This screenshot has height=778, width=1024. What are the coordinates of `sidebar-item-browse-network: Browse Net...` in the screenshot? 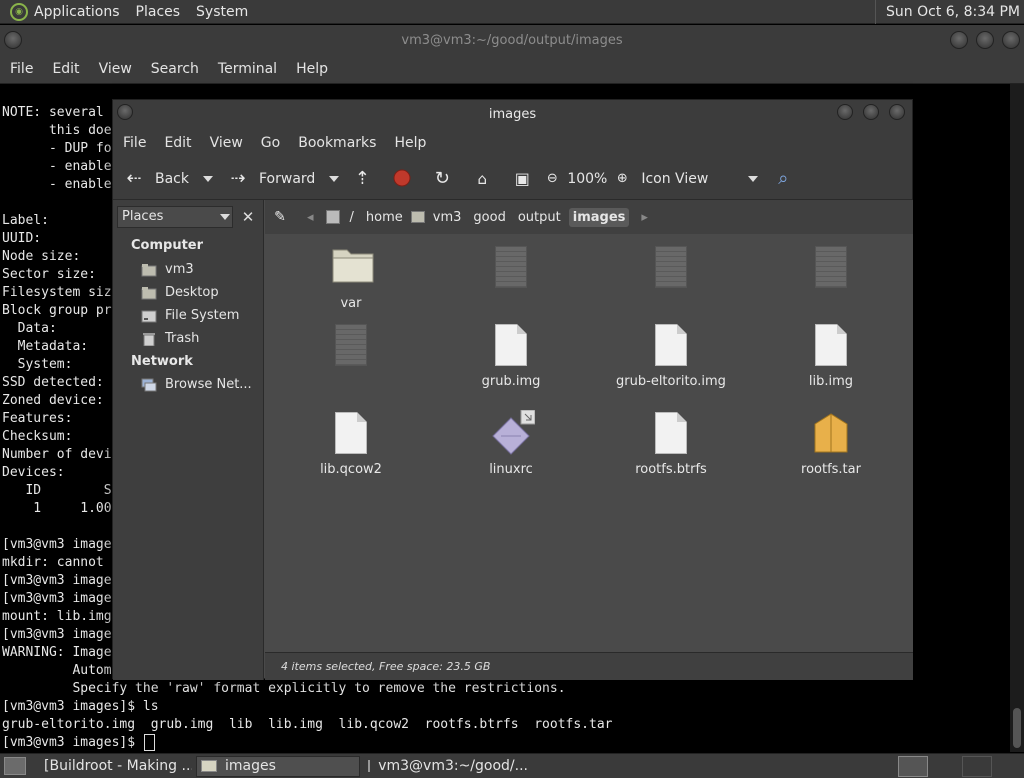 It's located at (196, 384).